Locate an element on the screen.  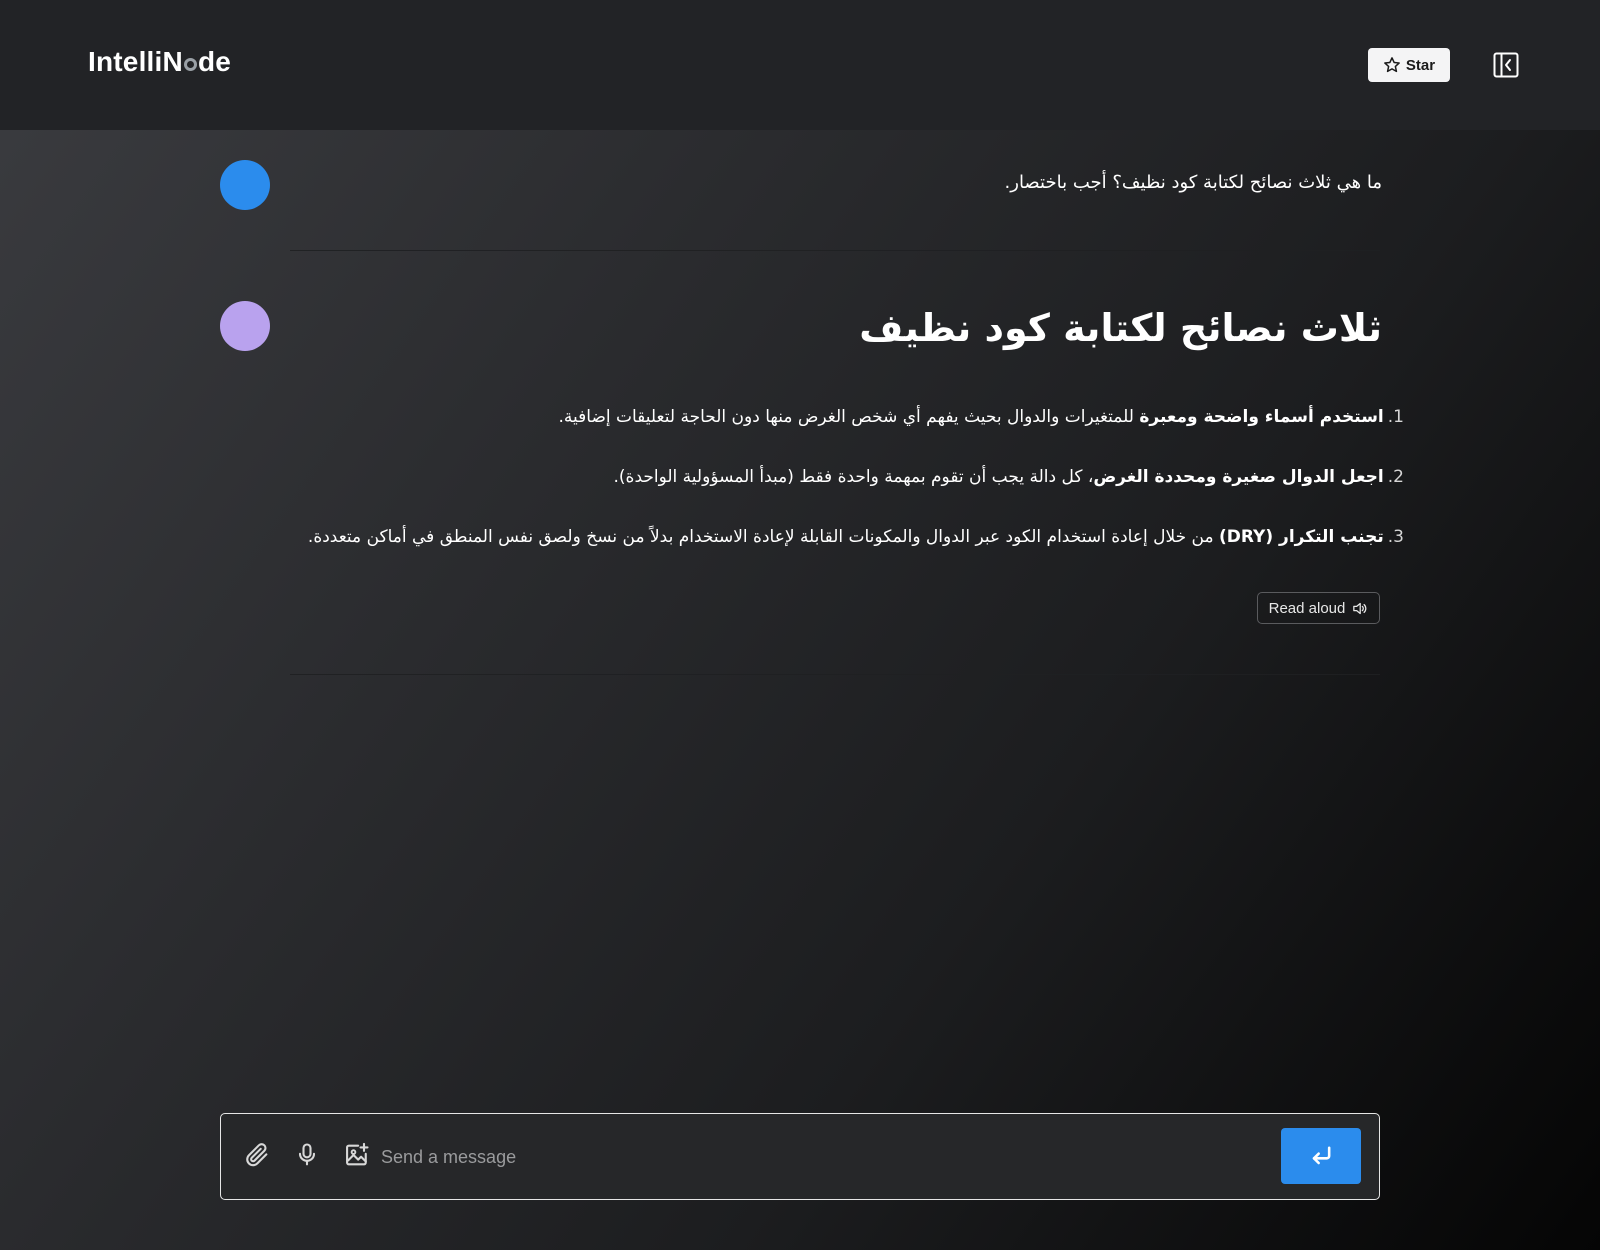
brand-o-ring is located at coordinates (190, 64).